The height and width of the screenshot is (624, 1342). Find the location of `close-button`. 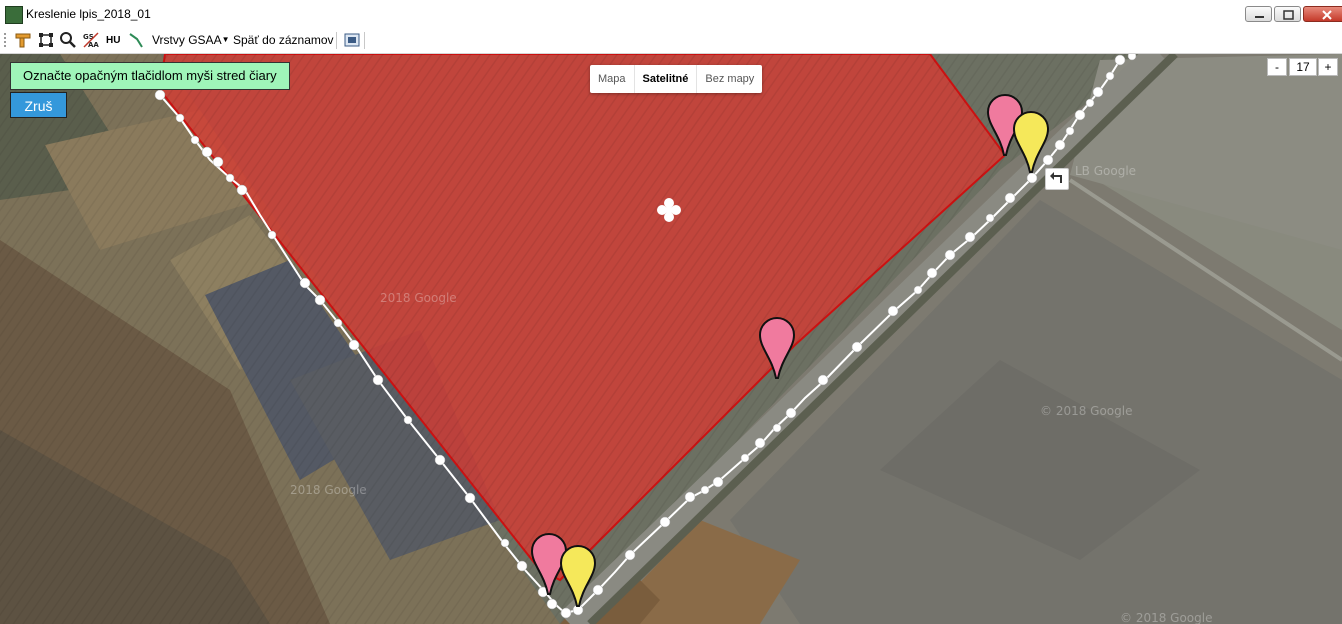

close-button is located at coordinates (1322, 14).